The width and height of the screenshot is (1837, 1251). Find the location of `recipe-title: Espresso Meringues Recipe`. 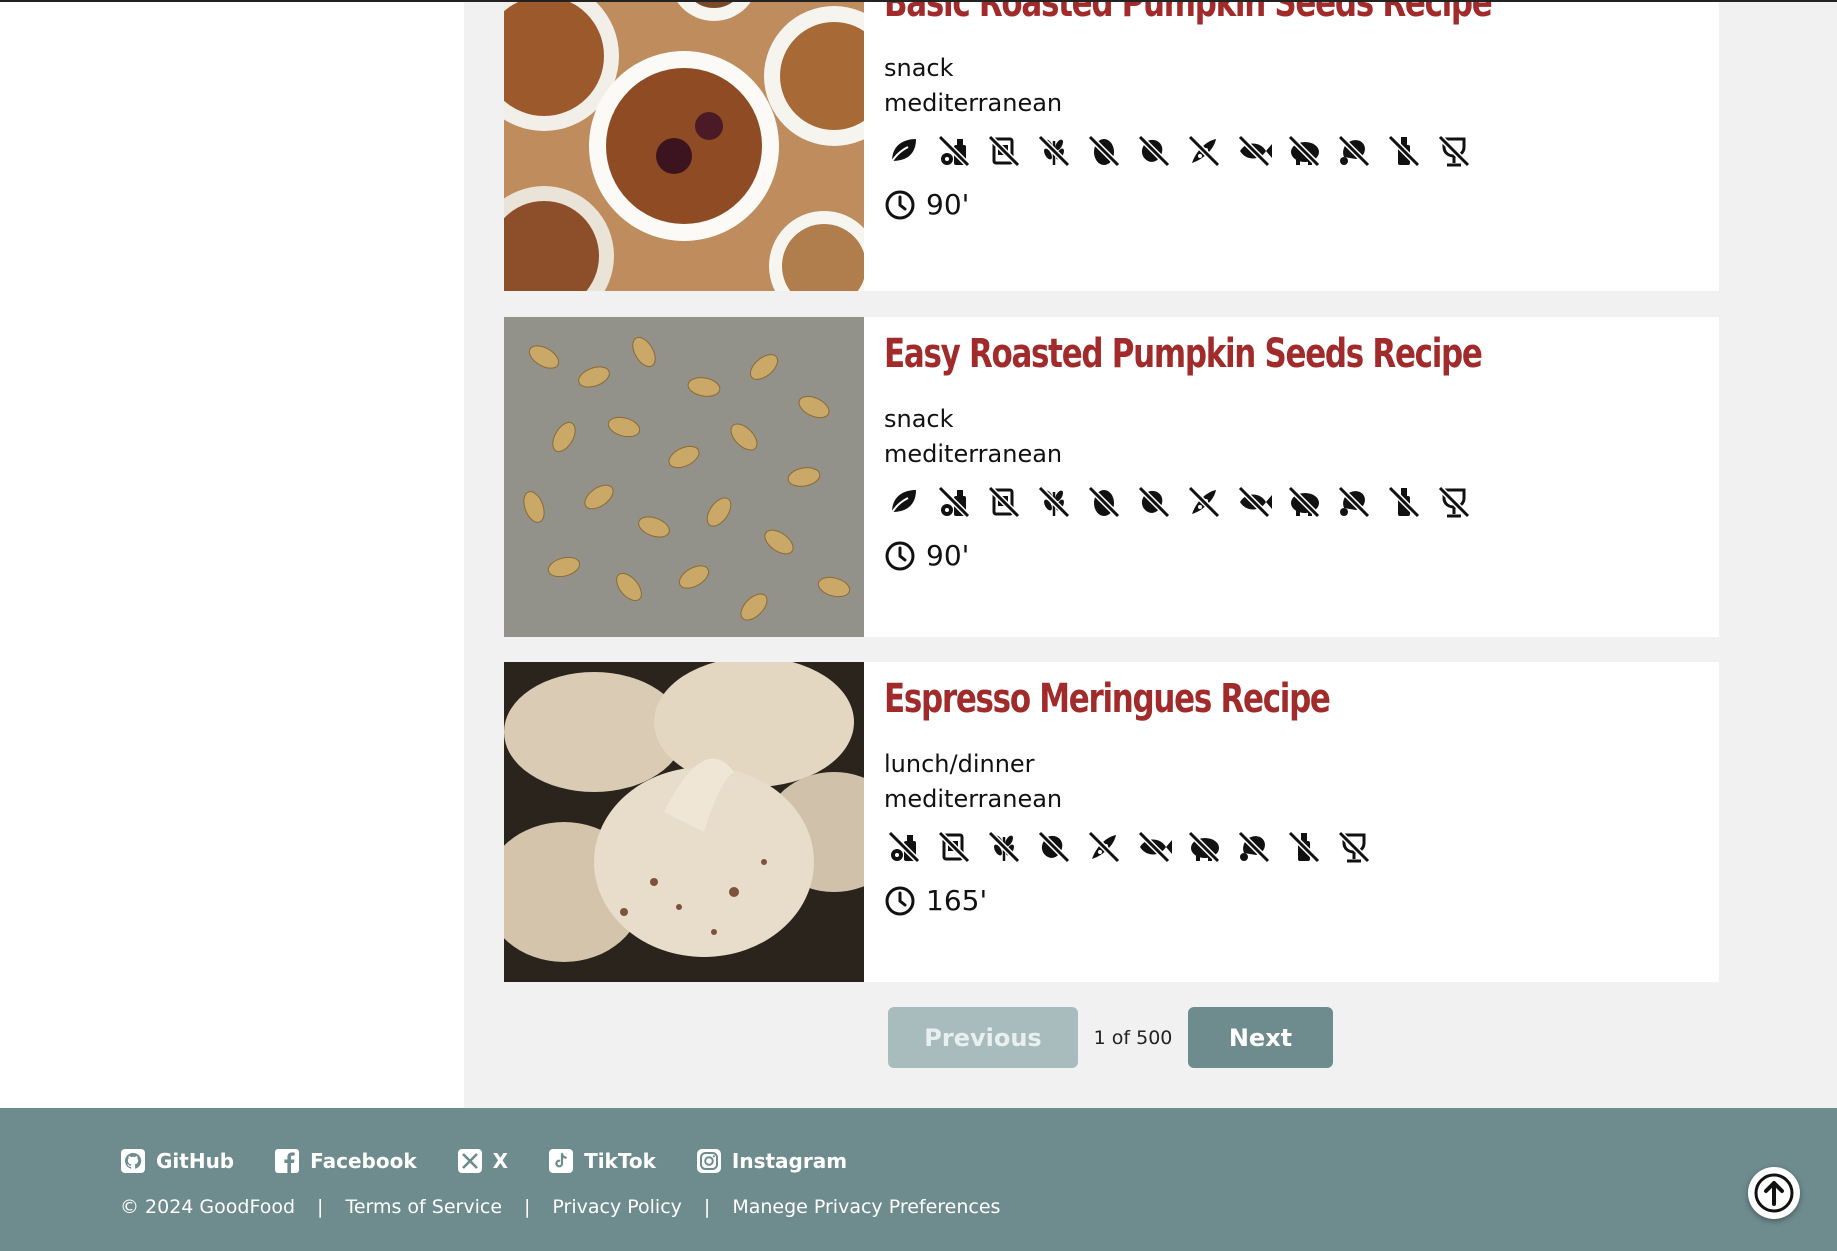

recipe-title: Espresso Meringues Recipe is located at coordinates (1107, 699).